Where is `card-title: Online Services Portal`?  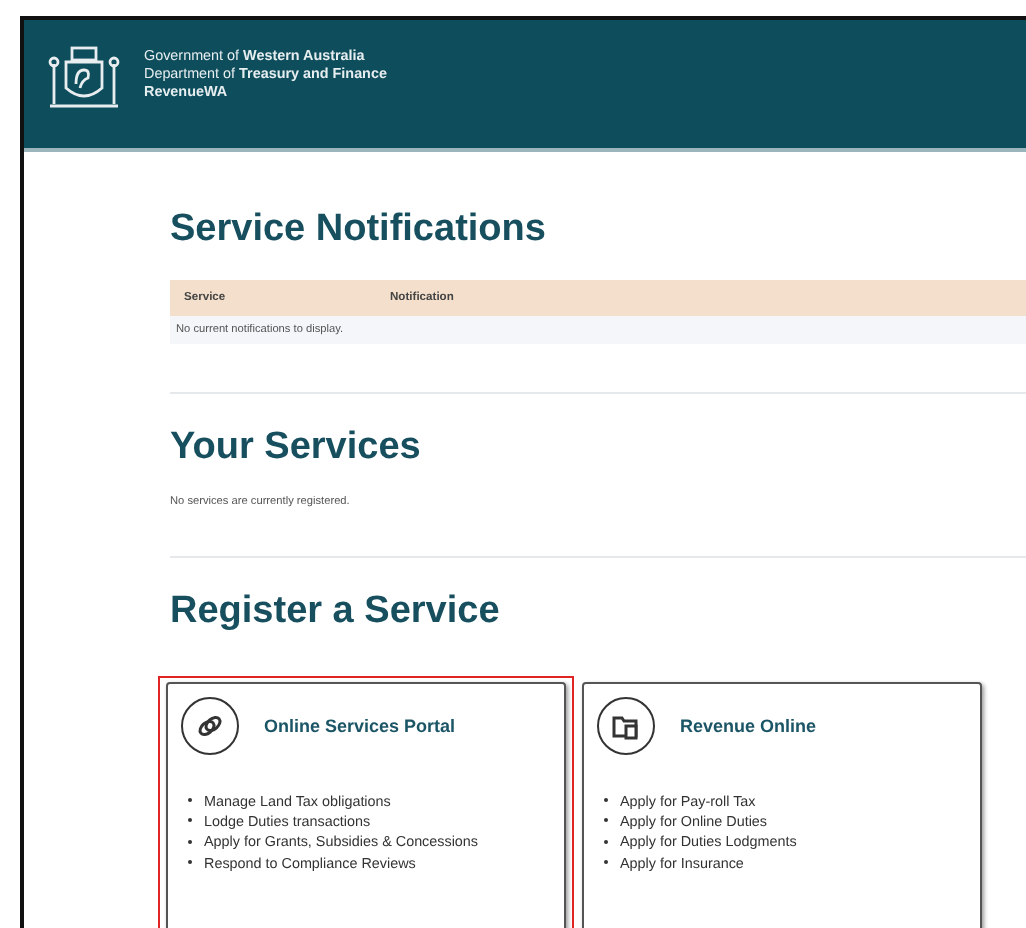 card-title: Online Services Portal is located at coordinates (360, 726).